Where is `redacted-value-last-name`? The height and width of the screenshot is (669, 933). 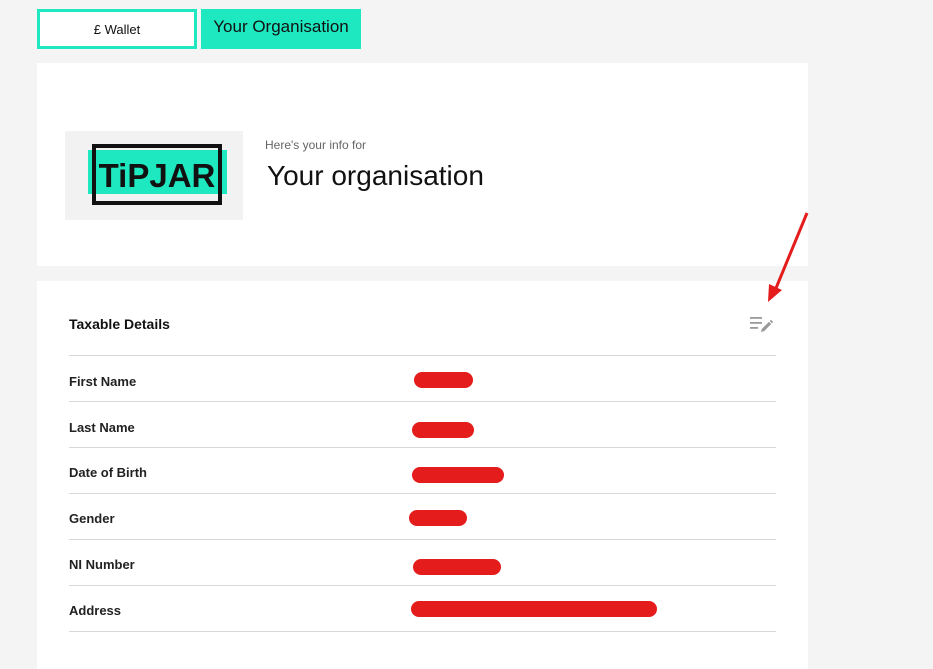 redacted-value-last-name is located at coordinates (443, 430).